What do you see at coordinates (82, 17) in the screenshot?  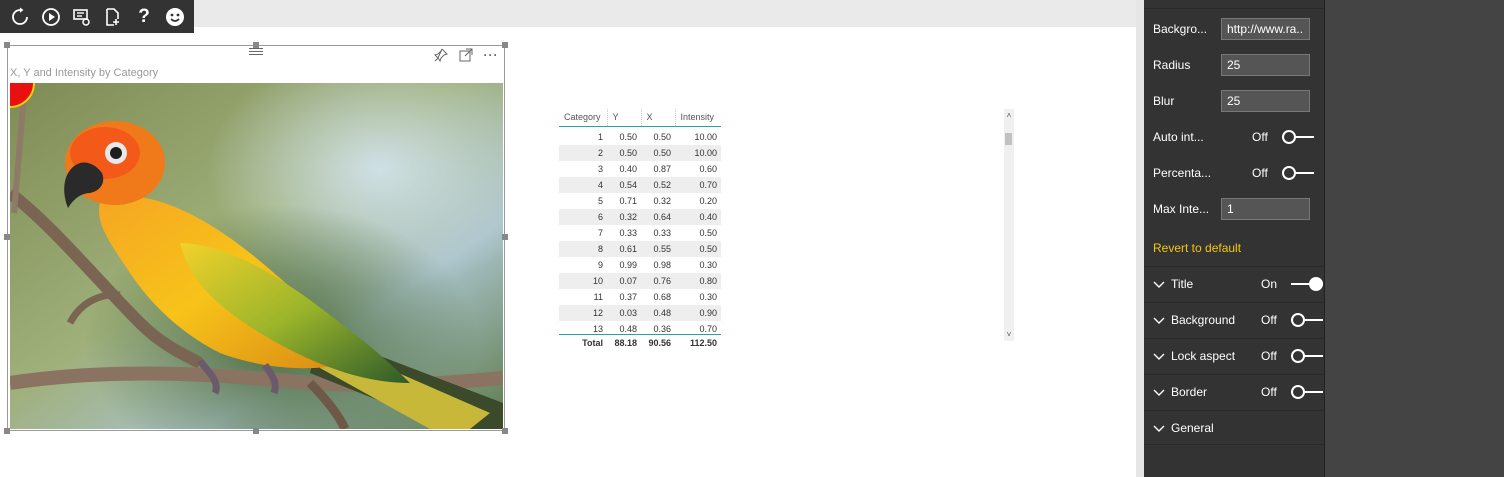 I see `toggle-data-icon` at bounding box center [82, 17].